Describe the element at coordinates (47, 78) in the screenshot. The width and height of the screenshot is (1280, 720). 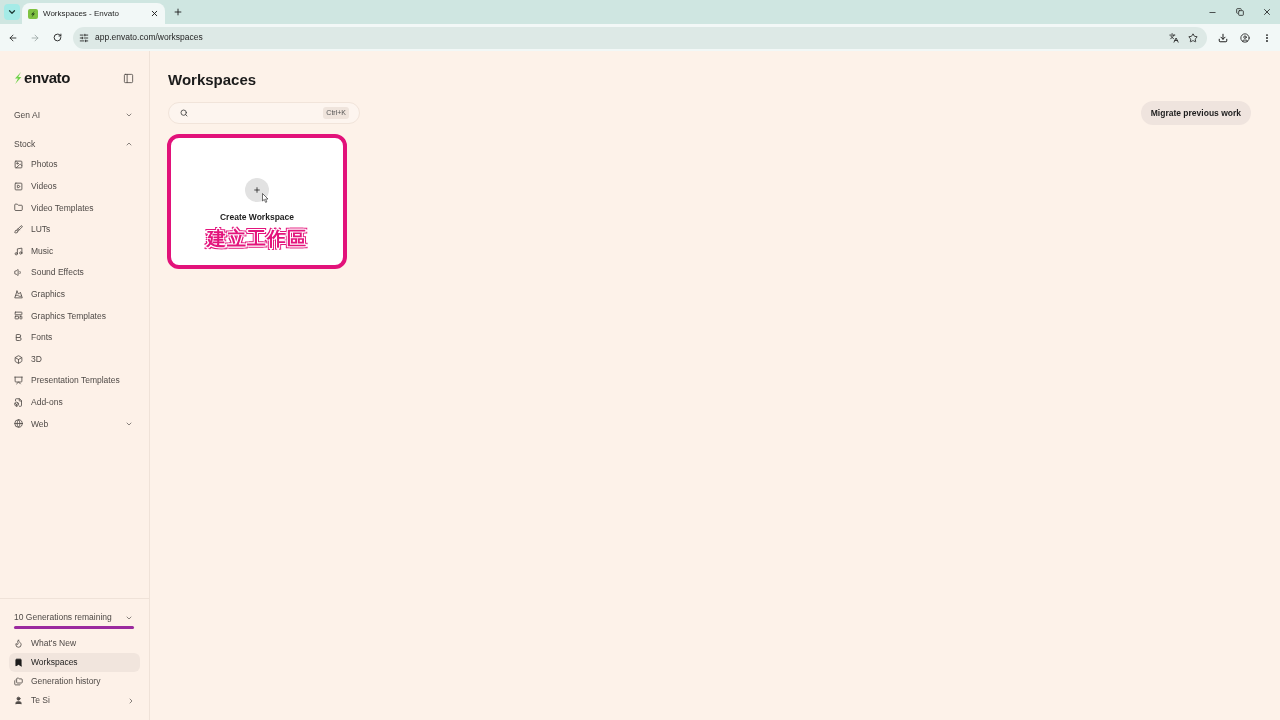
I see `logo-text: envato` at that location.